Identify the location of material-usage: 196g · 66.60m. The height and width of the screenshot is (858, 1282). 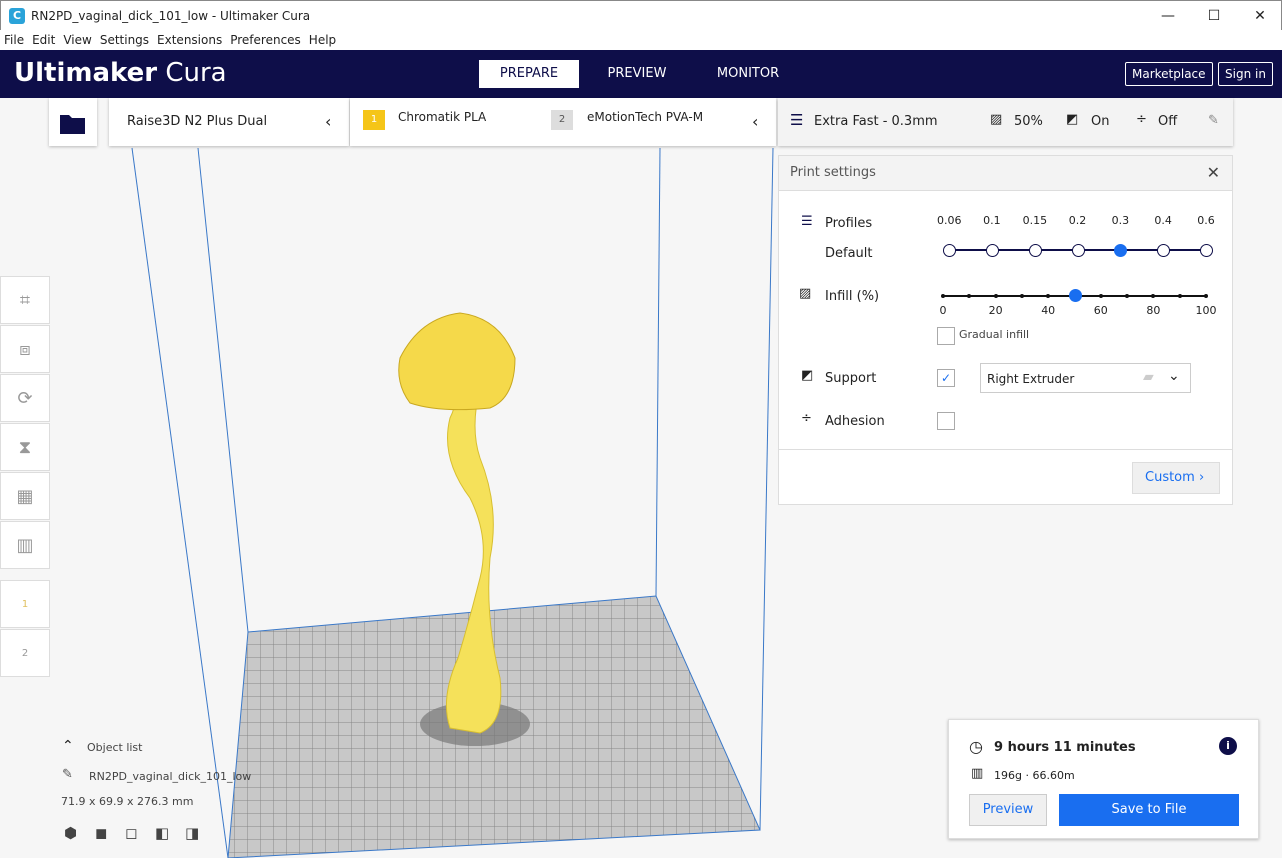
(1034, 775).